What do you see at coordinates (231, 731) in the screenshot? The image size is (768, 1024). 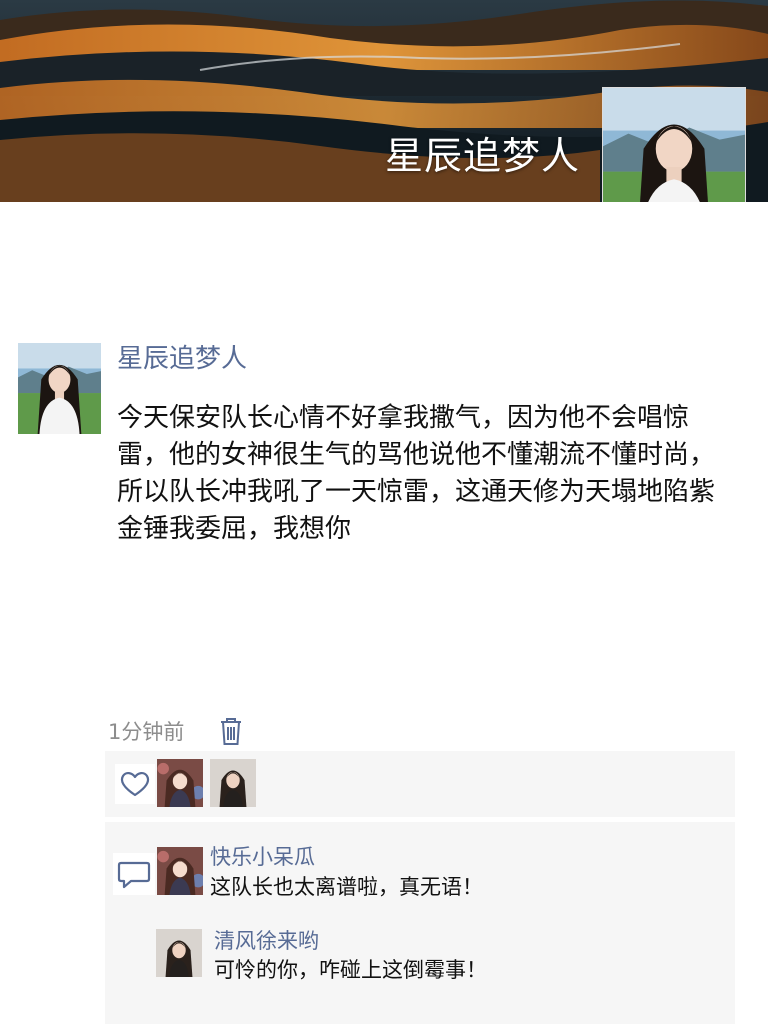 I see `trash-icon` at bounding box center [231, 731].